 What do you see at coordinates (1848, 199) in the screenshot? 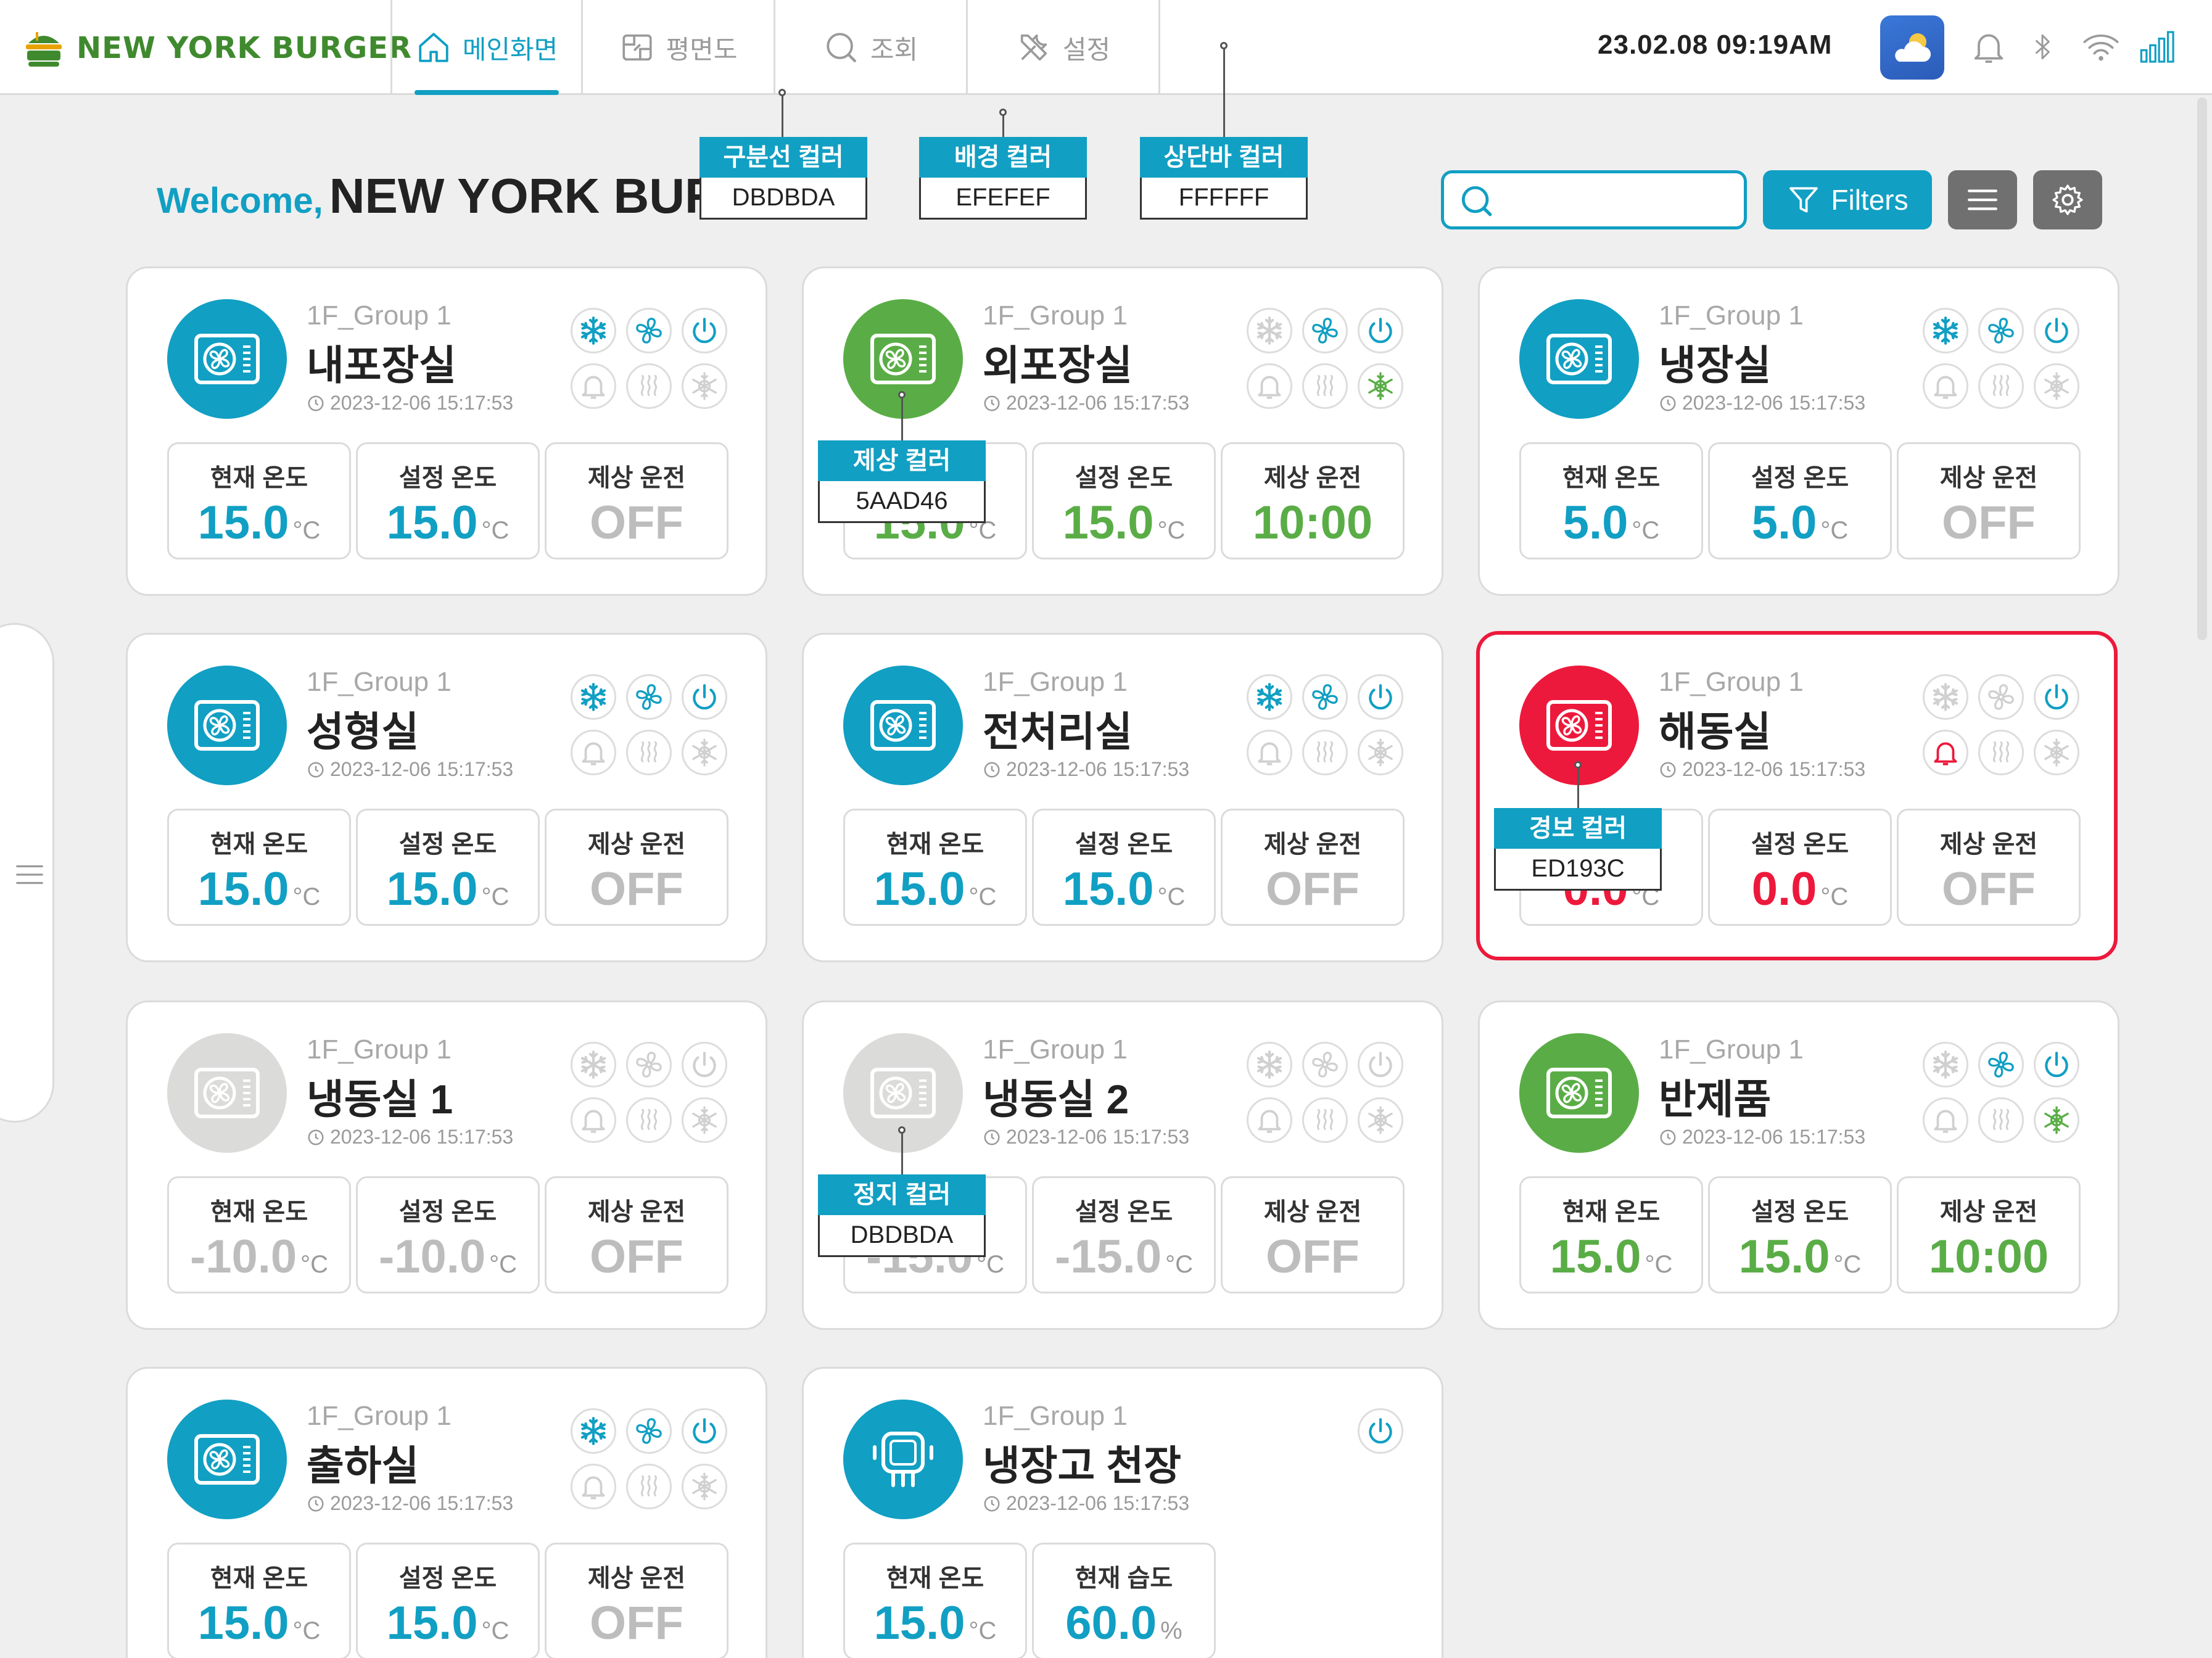
I see `filters-button: Filters` at bounding box center [1848, 199].